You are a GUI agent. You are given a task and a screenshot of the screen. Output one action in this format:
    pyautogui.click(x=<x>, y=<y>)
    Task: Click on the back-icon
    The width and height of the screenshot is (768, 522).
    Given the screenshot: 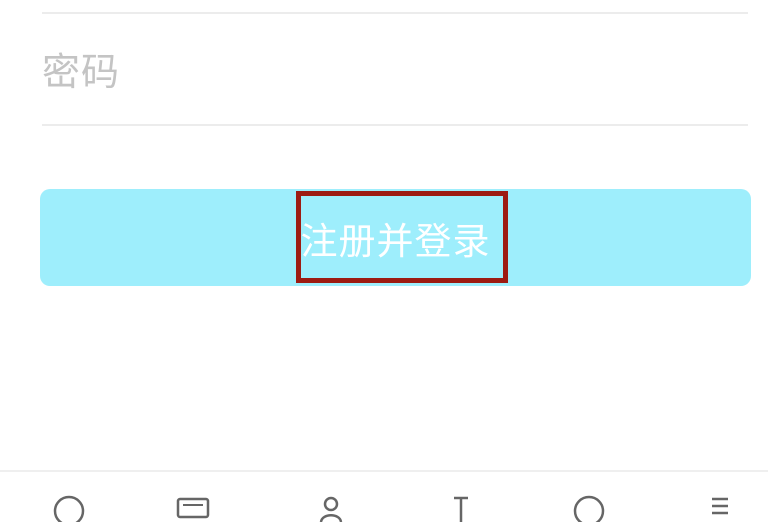 What is the action you would take?
    pyautogui.click(x=68, y=508)
    